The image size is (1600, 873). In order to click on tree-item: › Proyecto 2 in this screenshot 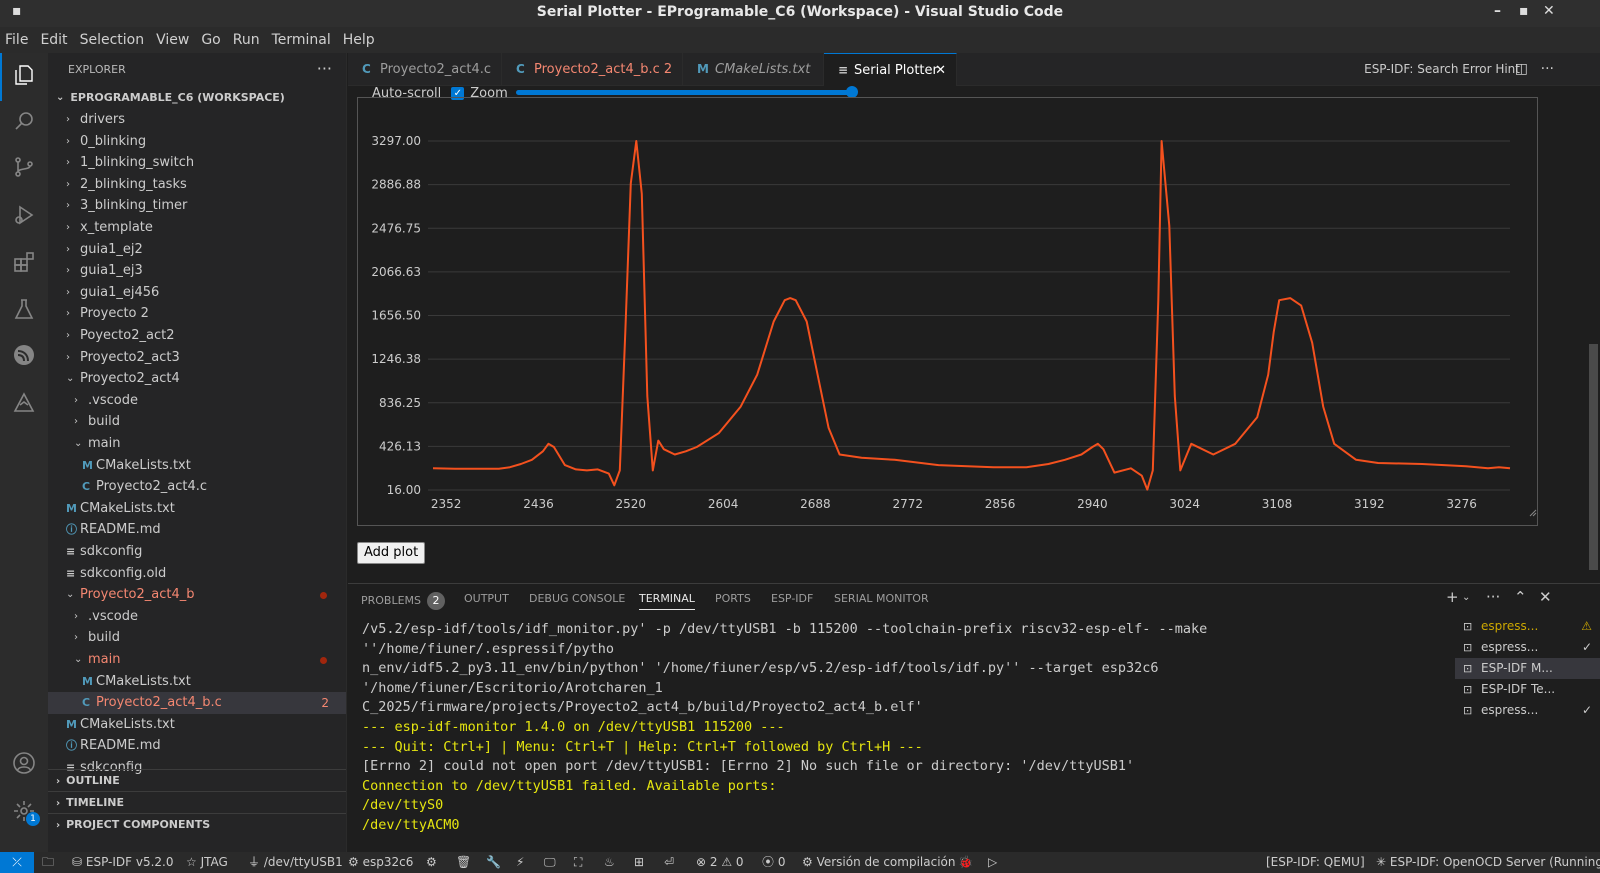, I will do `click(197, 314)`.